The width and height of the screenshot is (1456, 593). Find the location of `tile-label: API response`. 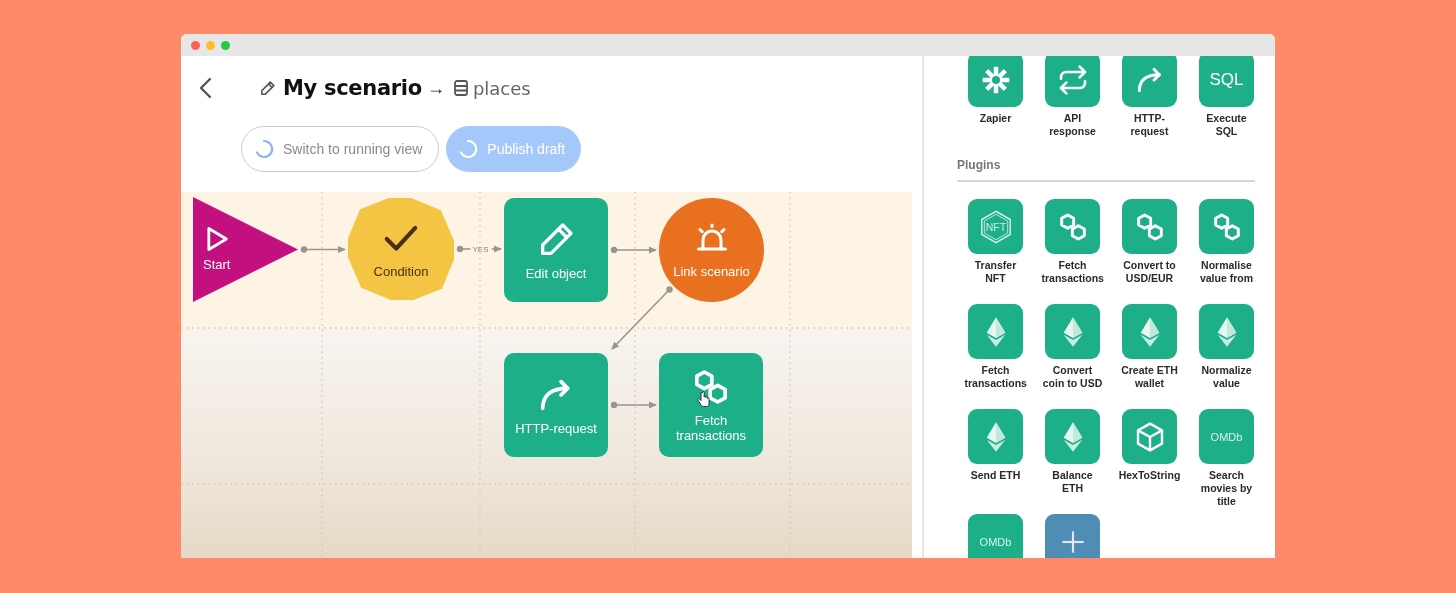

tile-label: API response is located at coordinates (1072, 125).